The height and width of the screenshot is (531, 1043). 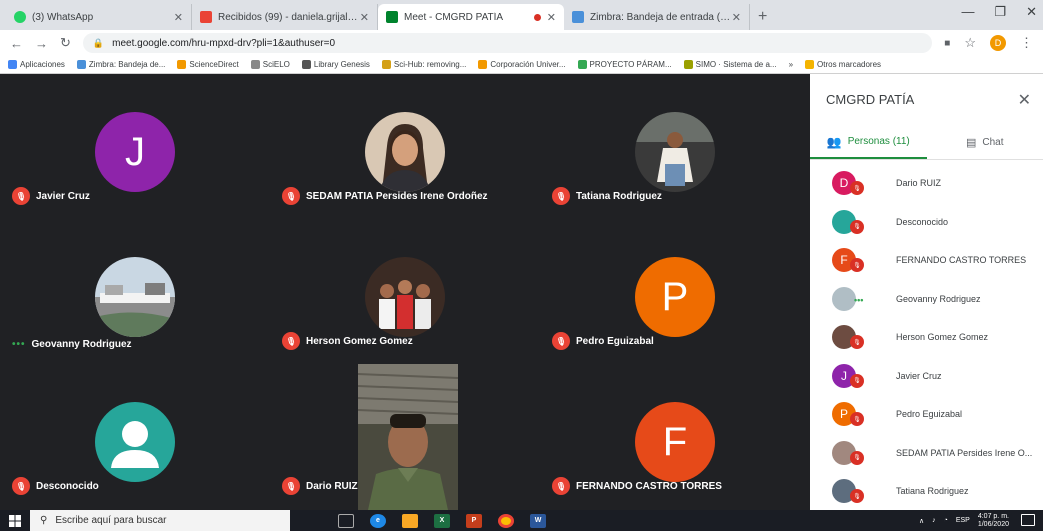 I want to click on people-icon: 👥, so click(x=834, y=141).